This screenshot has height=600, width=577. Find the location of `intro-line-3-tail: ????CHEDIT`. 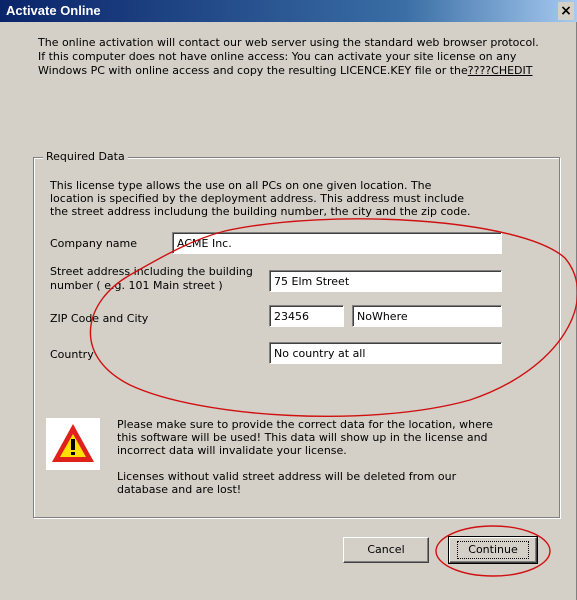

intro-line-3-tail: ????CHEDIT is located at coordinates (500, 70).